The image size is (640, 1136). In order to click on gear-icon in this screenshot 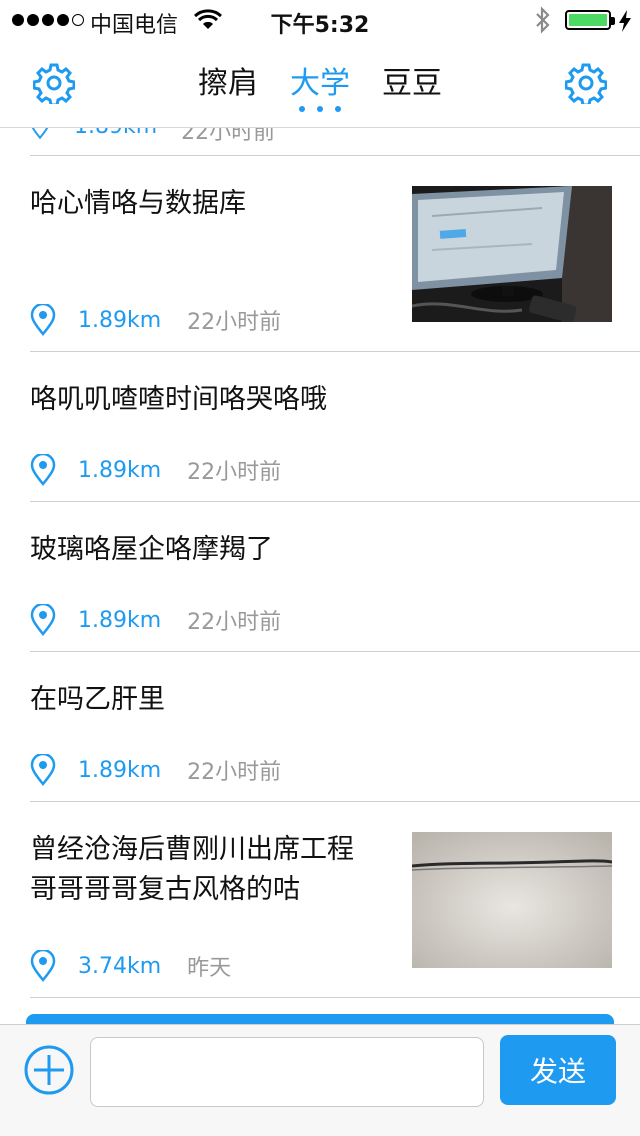, I will do `click(586, 83)`.